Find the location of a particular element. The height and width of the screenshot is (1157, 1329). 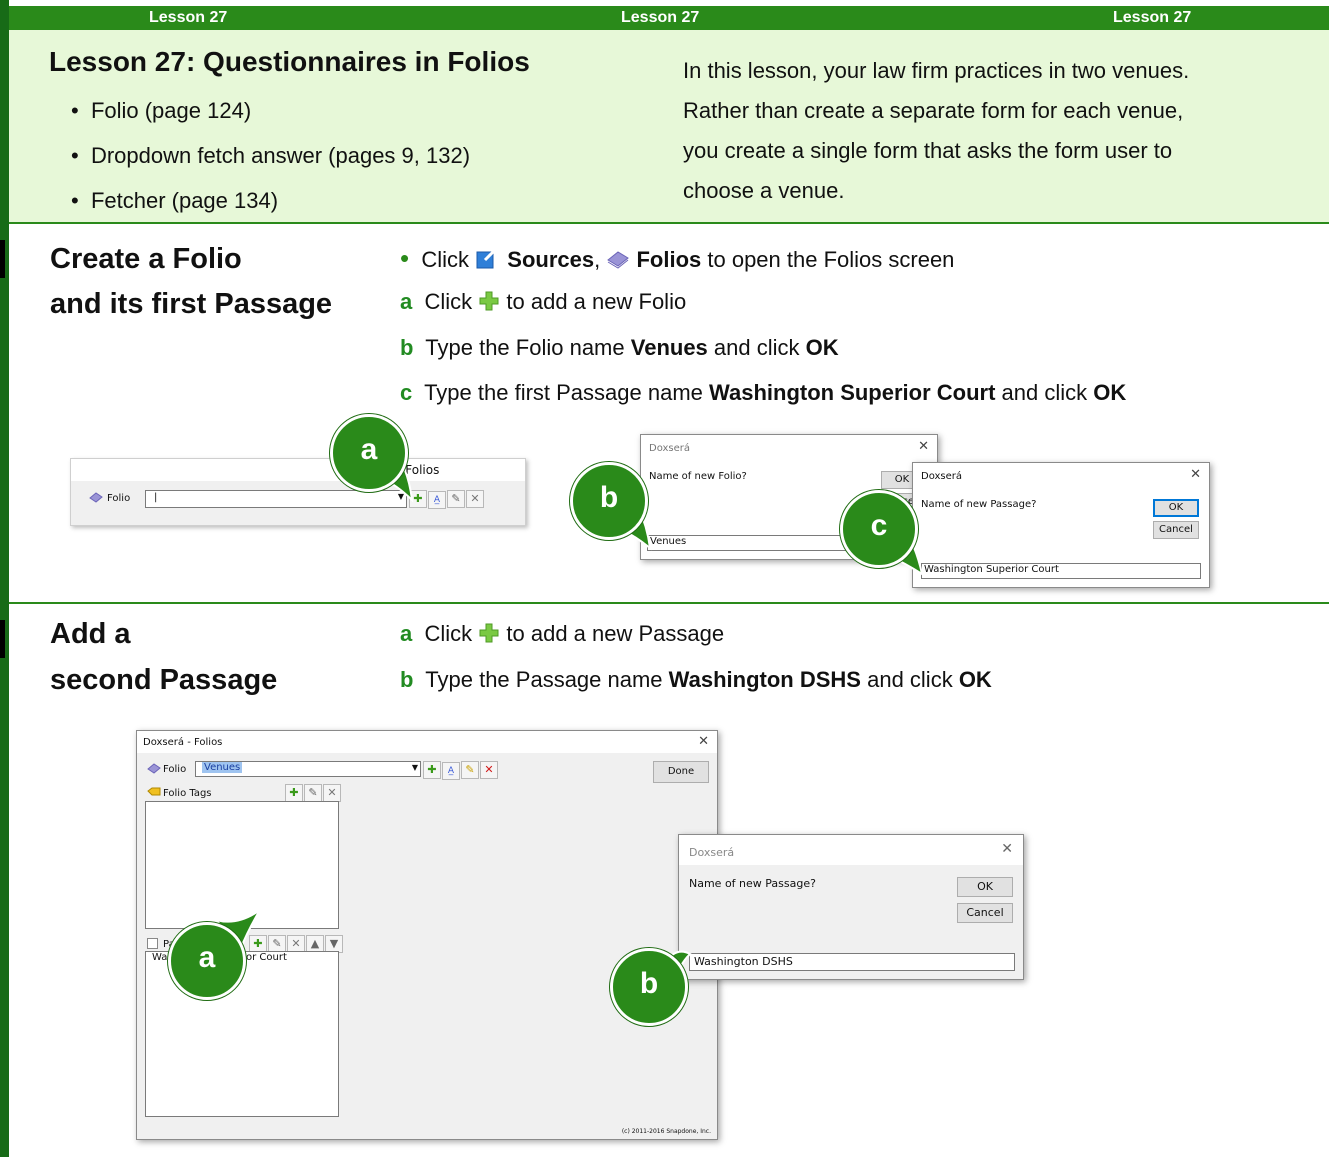

step-text: to open the Folios screen is located at coordinates (831, 259).